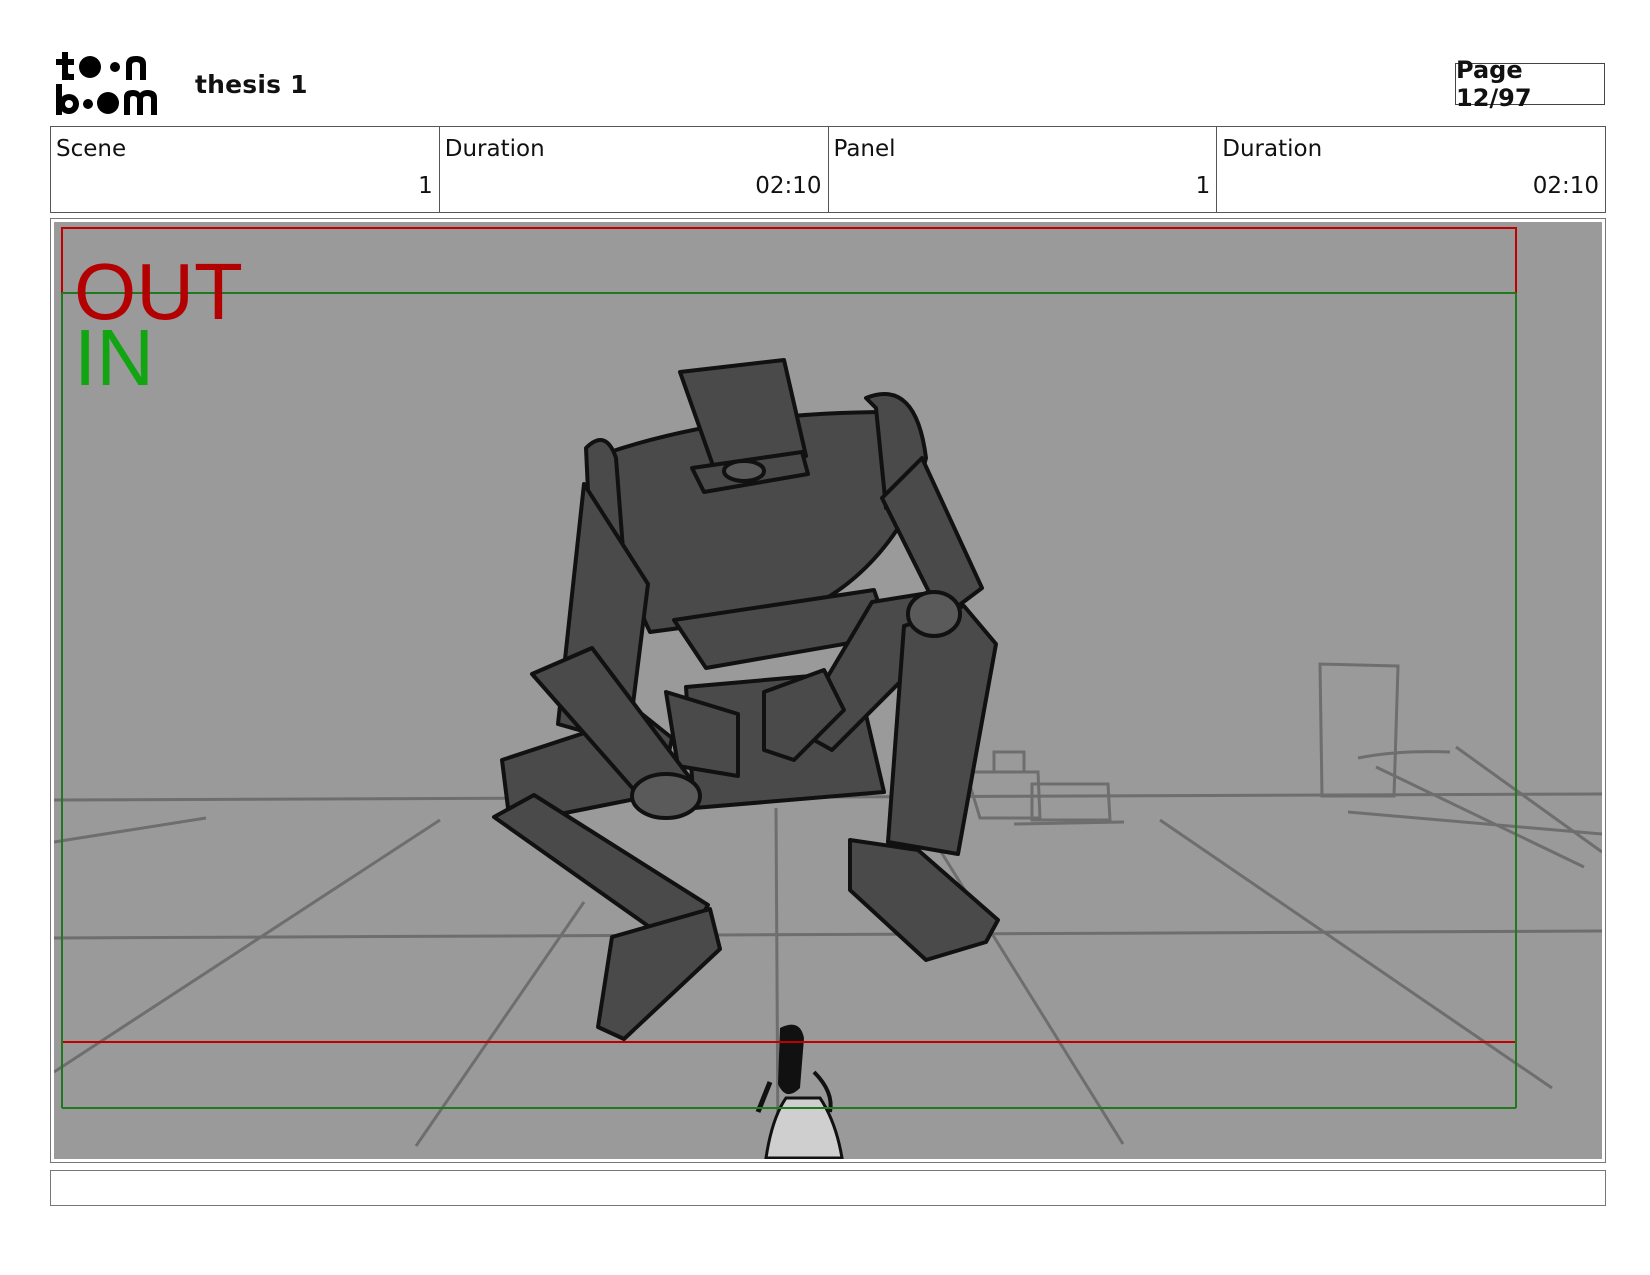 The image size is (1650, 1275). Describe the element at coordinates (106, 83) in the screenshot. I see `toon-boom-logo` at that location.